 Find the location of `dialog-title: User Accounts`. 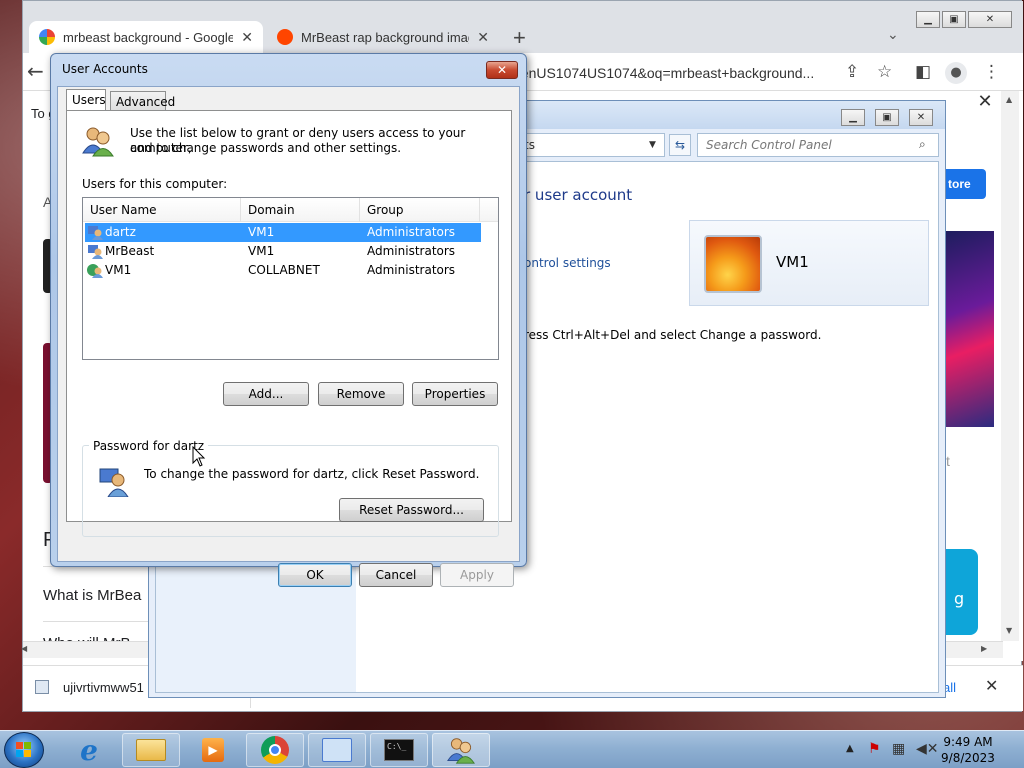

dialog-title: User Accounts is located at coordinates (105, 69).